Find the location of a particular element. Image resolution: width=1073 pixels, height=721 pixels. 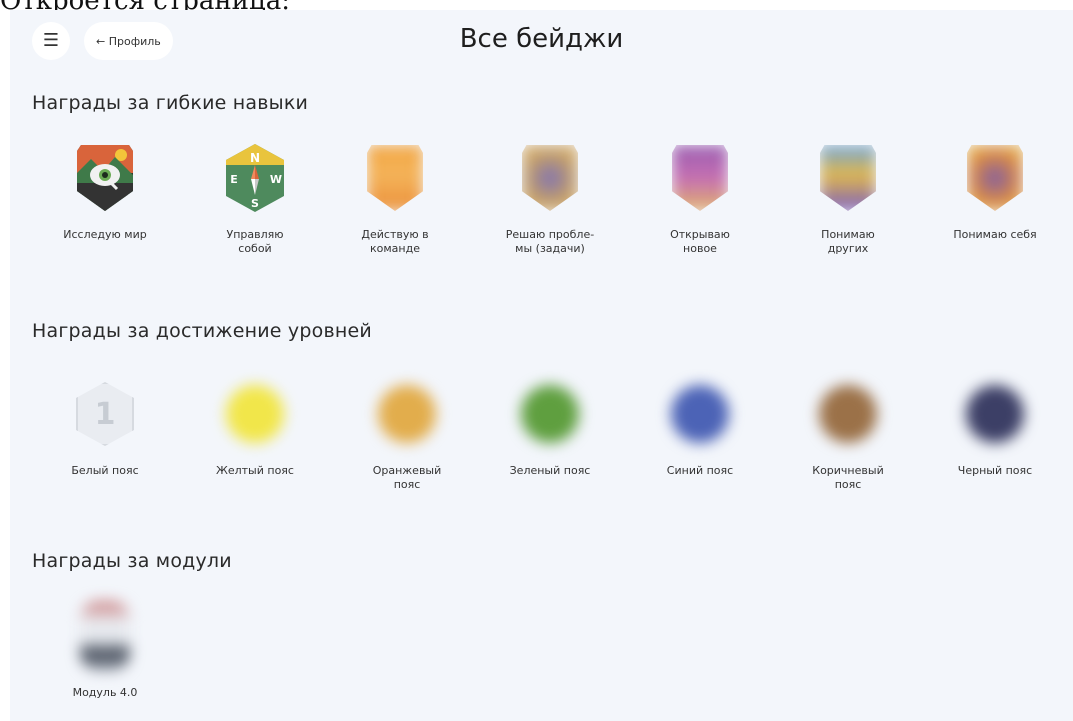

badge-blue-belt: Синий пояс is located at coordinates (700, 426).